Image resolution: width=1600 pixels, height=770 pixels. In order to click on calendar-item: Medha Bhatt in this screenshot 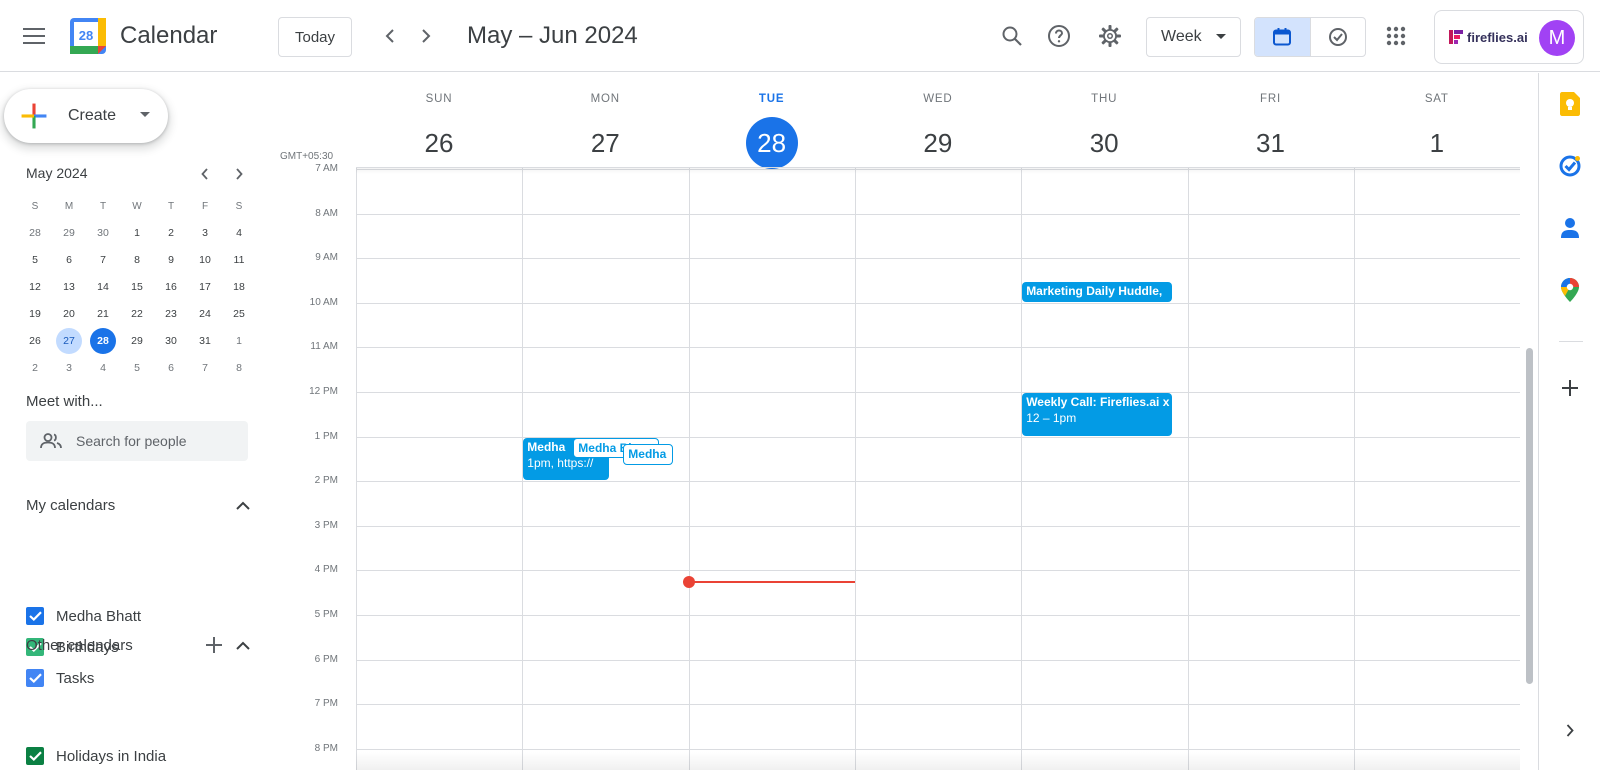, I will do `click(83, 616)`.